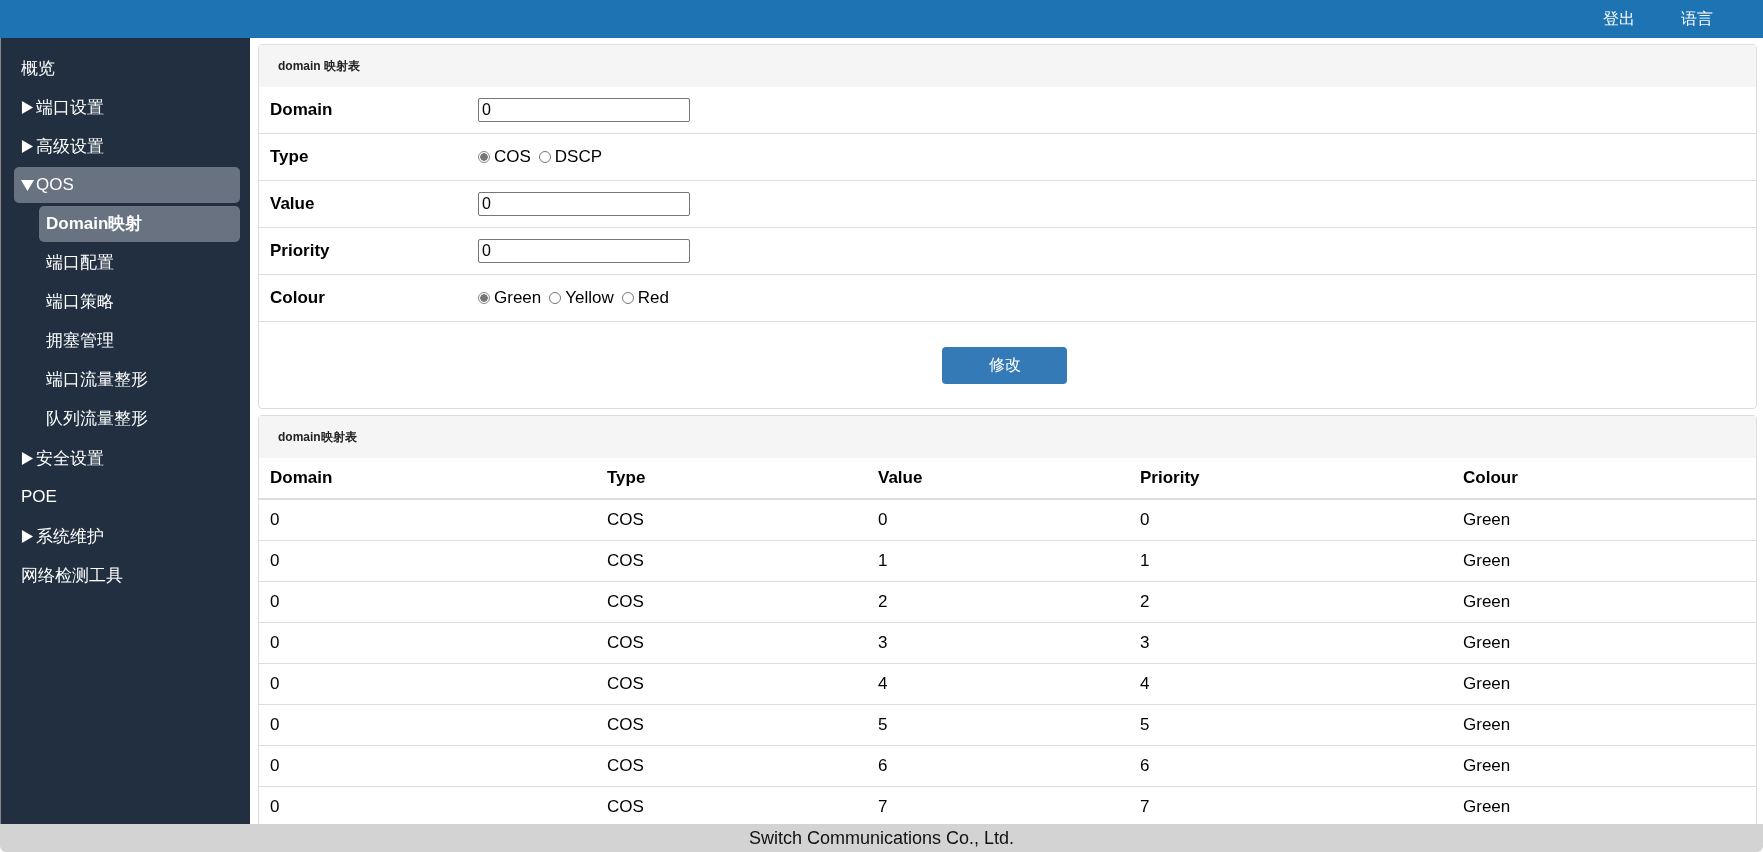 The width and height of the screenshot is (1763, 852). Describe the element at coordinates (731, 478) in the screenshot. I see `column-header: Type` at that location.